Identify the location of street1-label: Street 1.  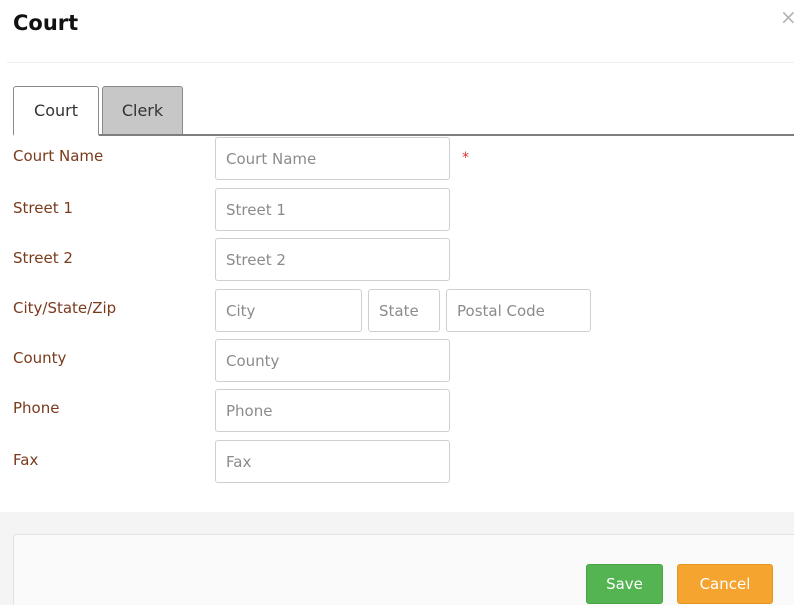
(43, 208).